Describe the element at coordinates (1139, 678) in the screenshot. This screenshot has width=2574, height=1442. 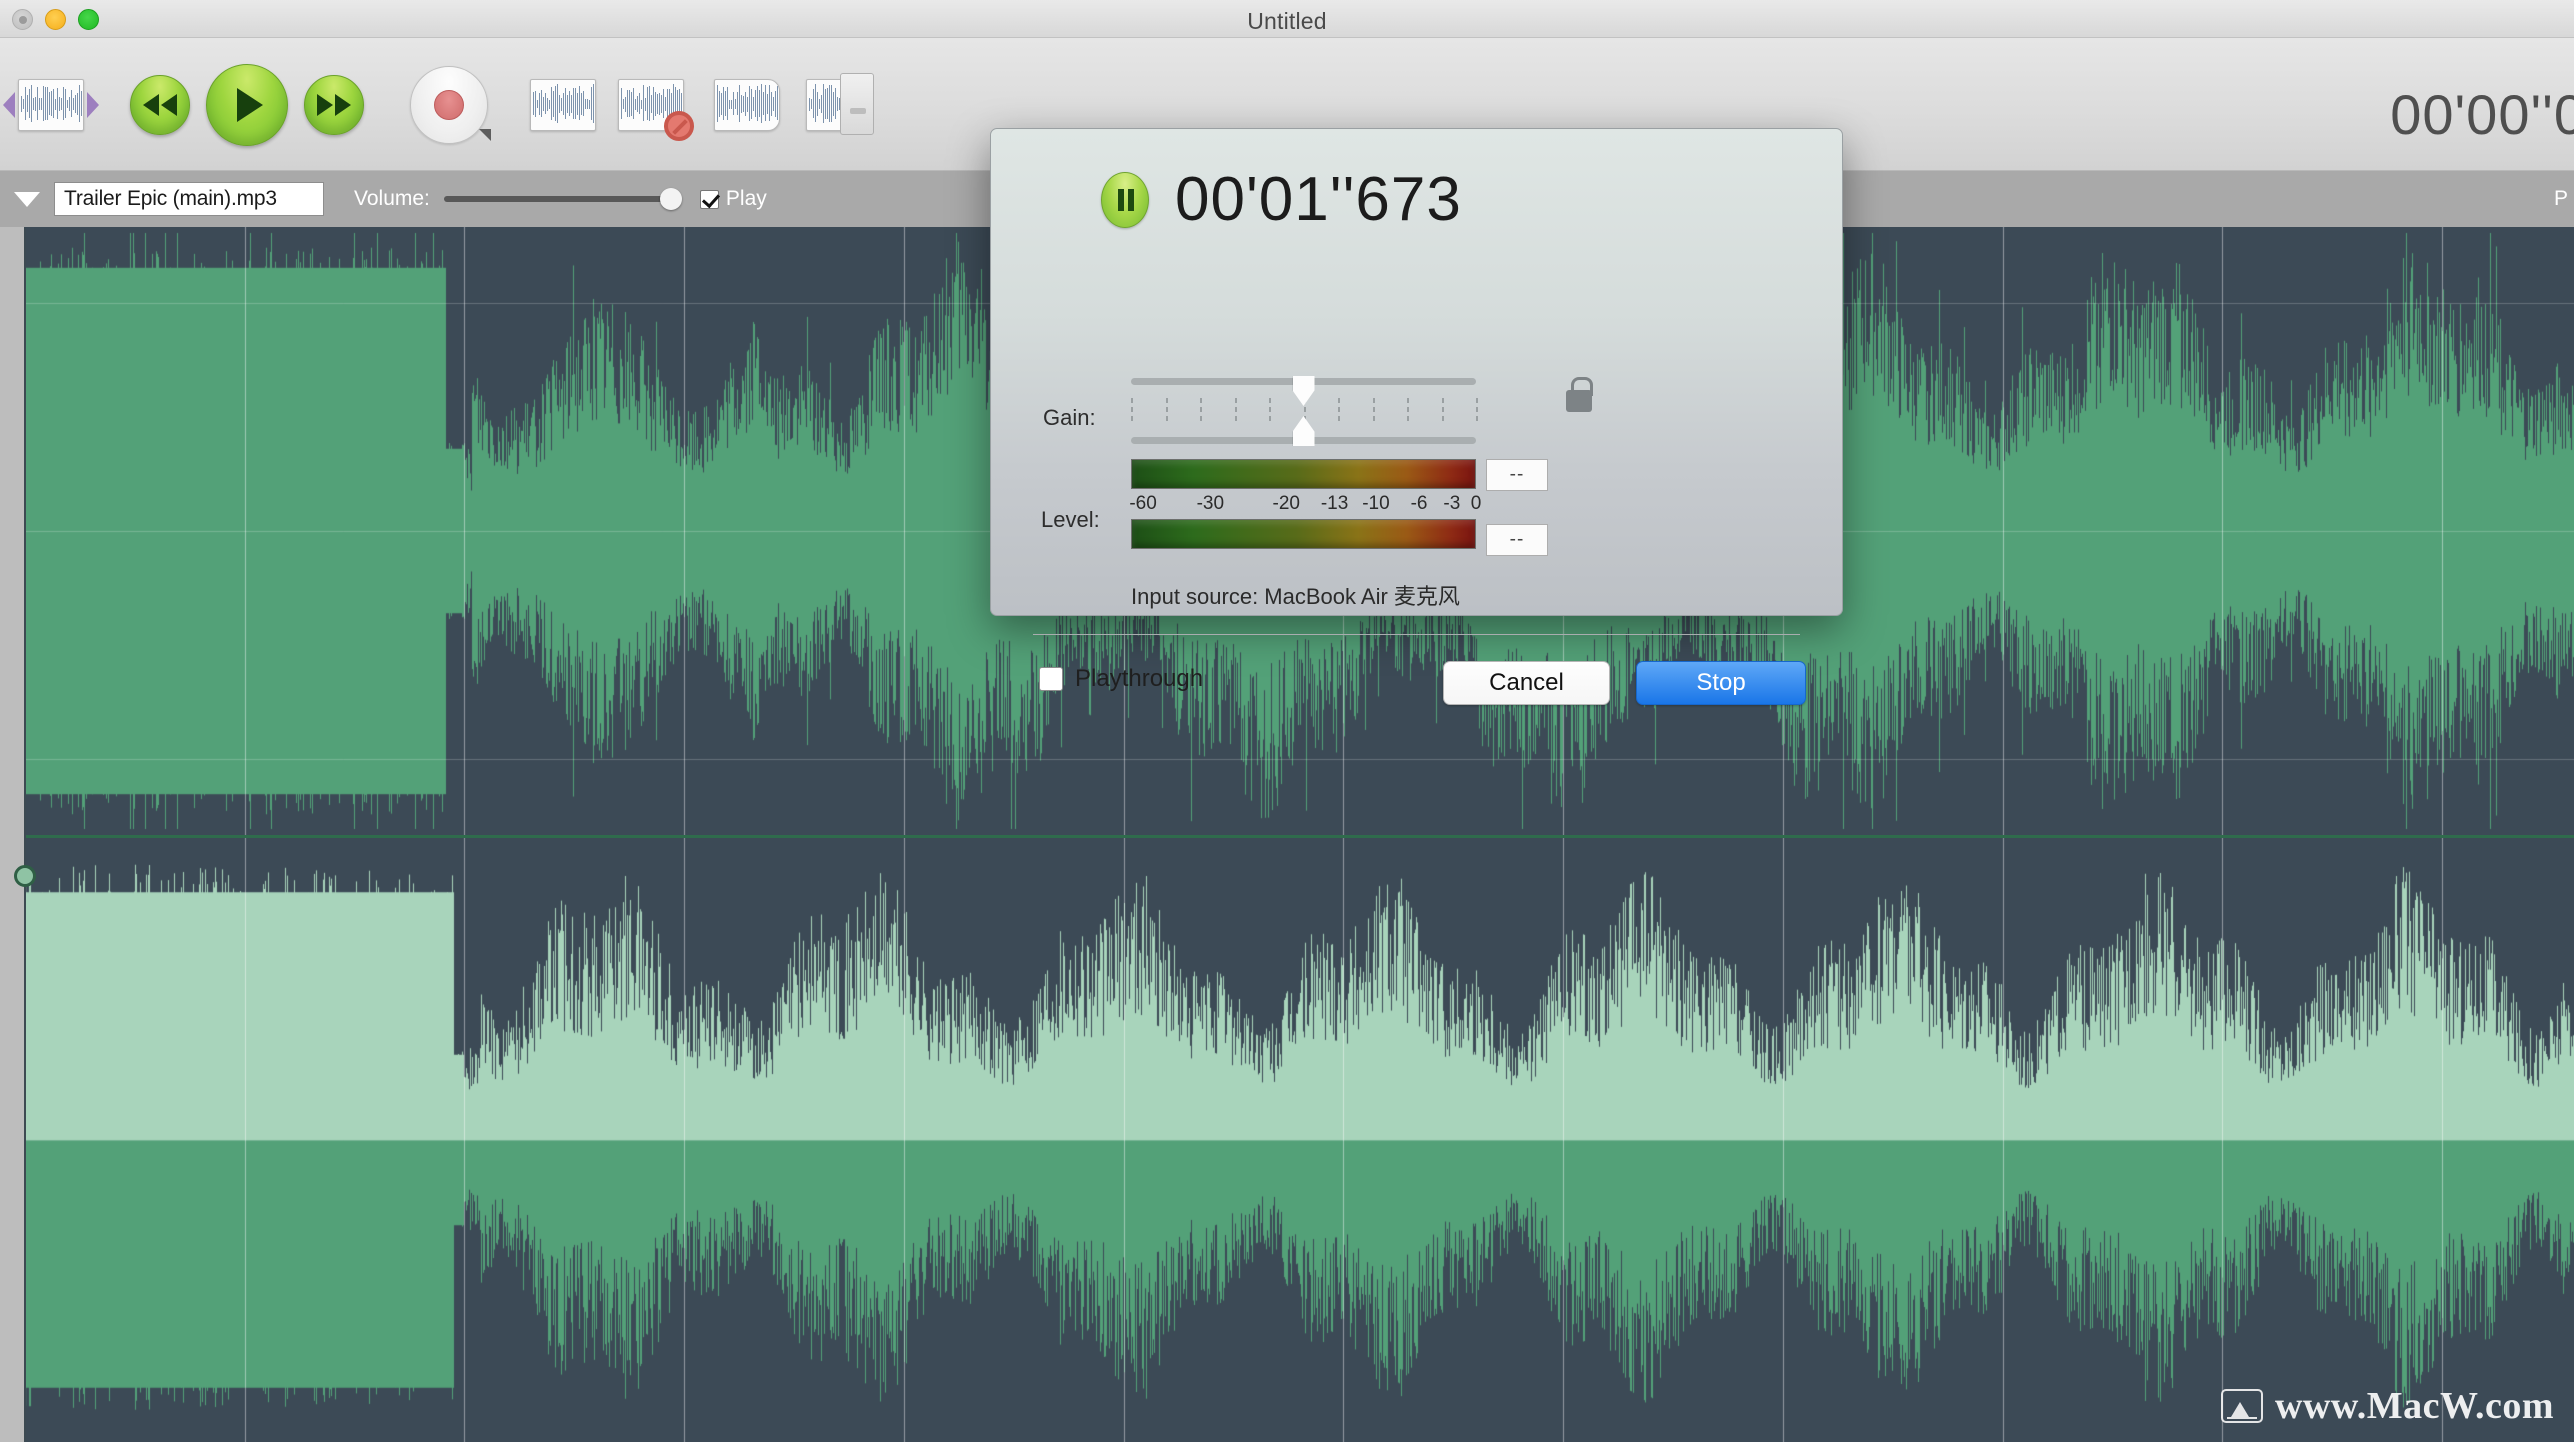
I see `playthrough-label: Playthrough` at that location.